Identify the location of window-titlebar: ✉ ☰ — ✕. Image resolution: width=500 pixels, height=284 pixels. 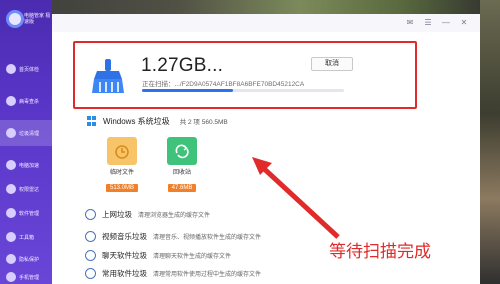
(266, 23).